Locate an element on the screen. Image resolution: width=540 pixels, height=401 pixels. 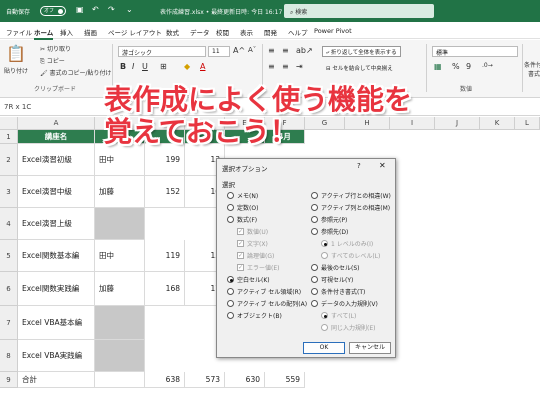
row-header: 3 is located at coordinates (9, 192).